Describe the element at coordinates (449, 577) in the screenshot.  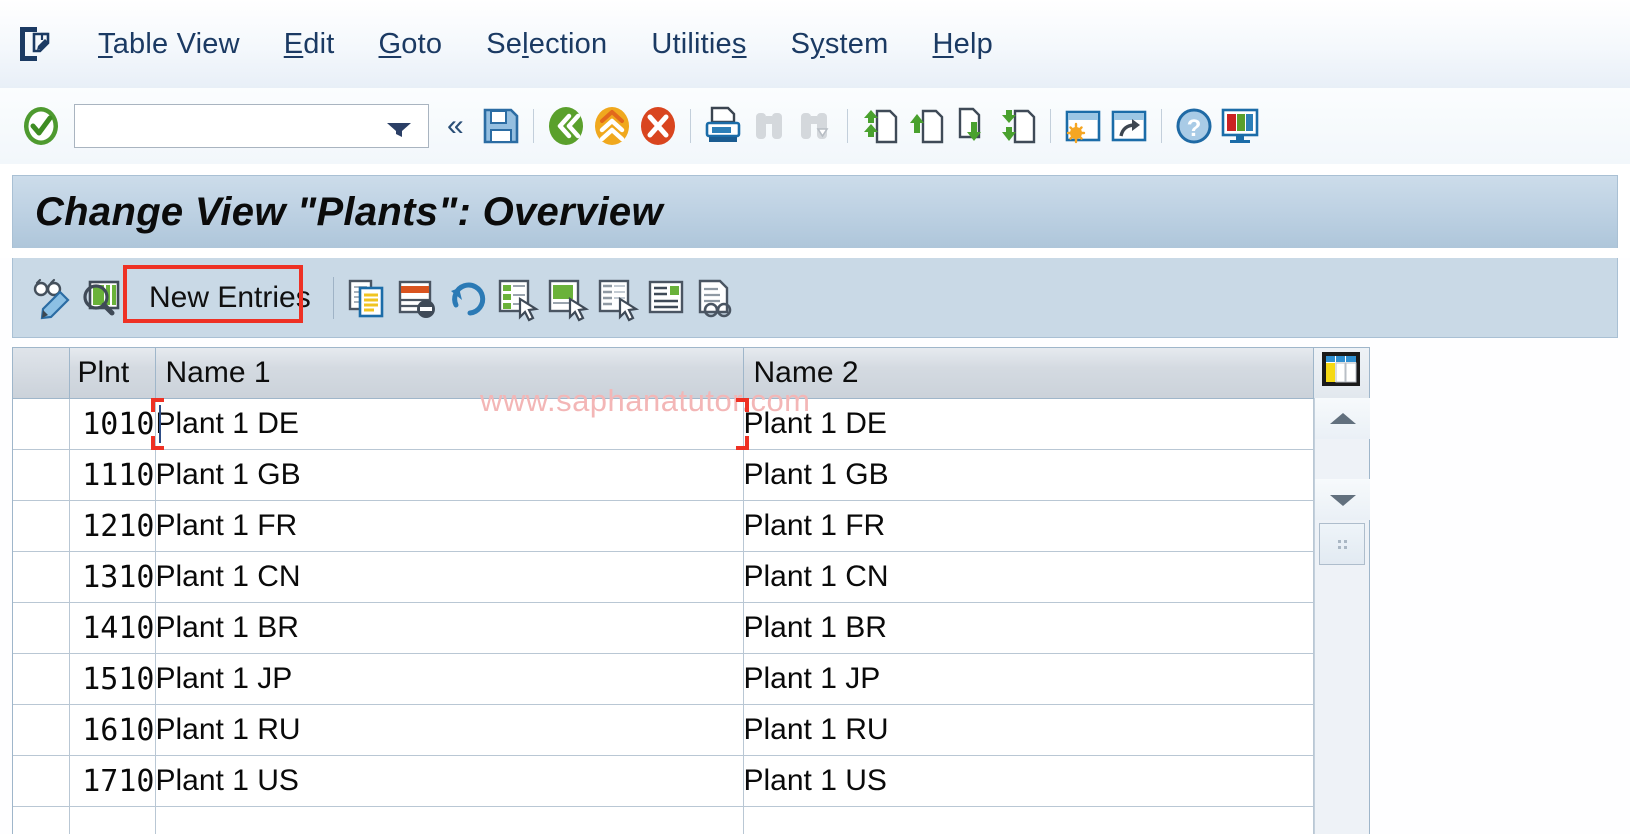
I see `cell-name1: Plant 1 CN` at that location.